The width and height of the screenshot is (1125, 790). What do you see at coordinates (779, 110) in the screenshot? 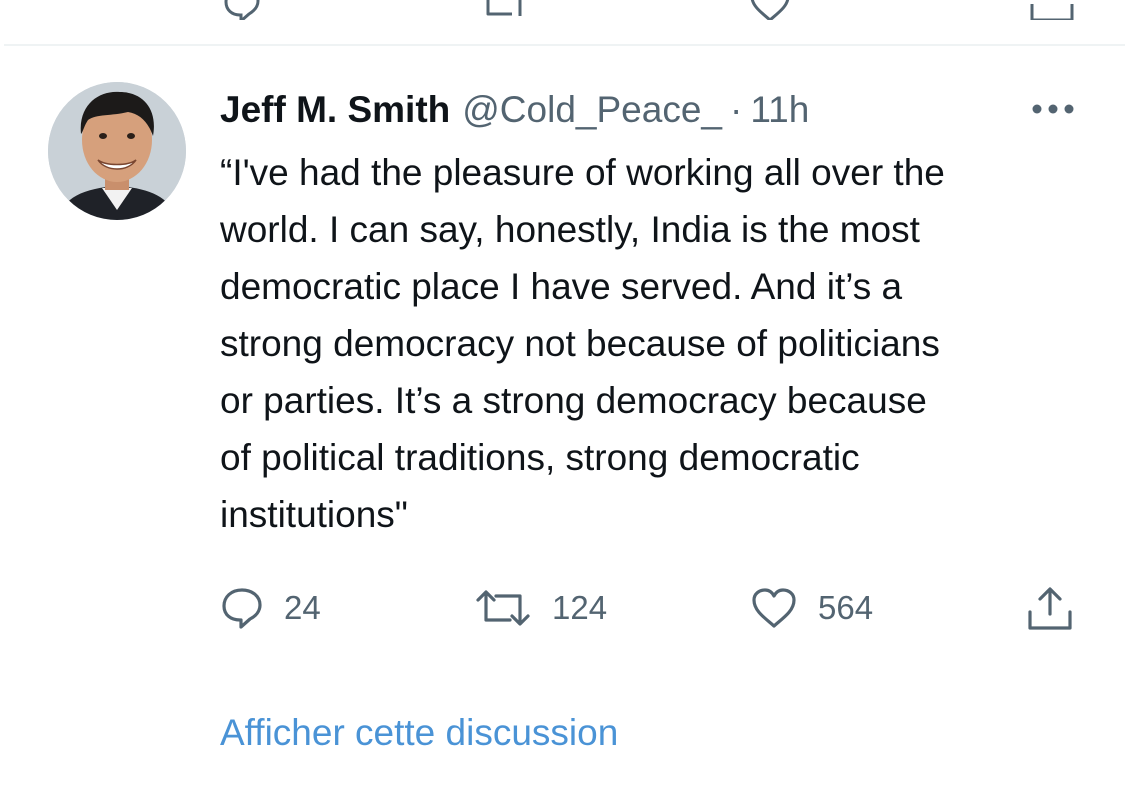
I see `tweet-timestamp: 11h` at bounding box center [779, 110].